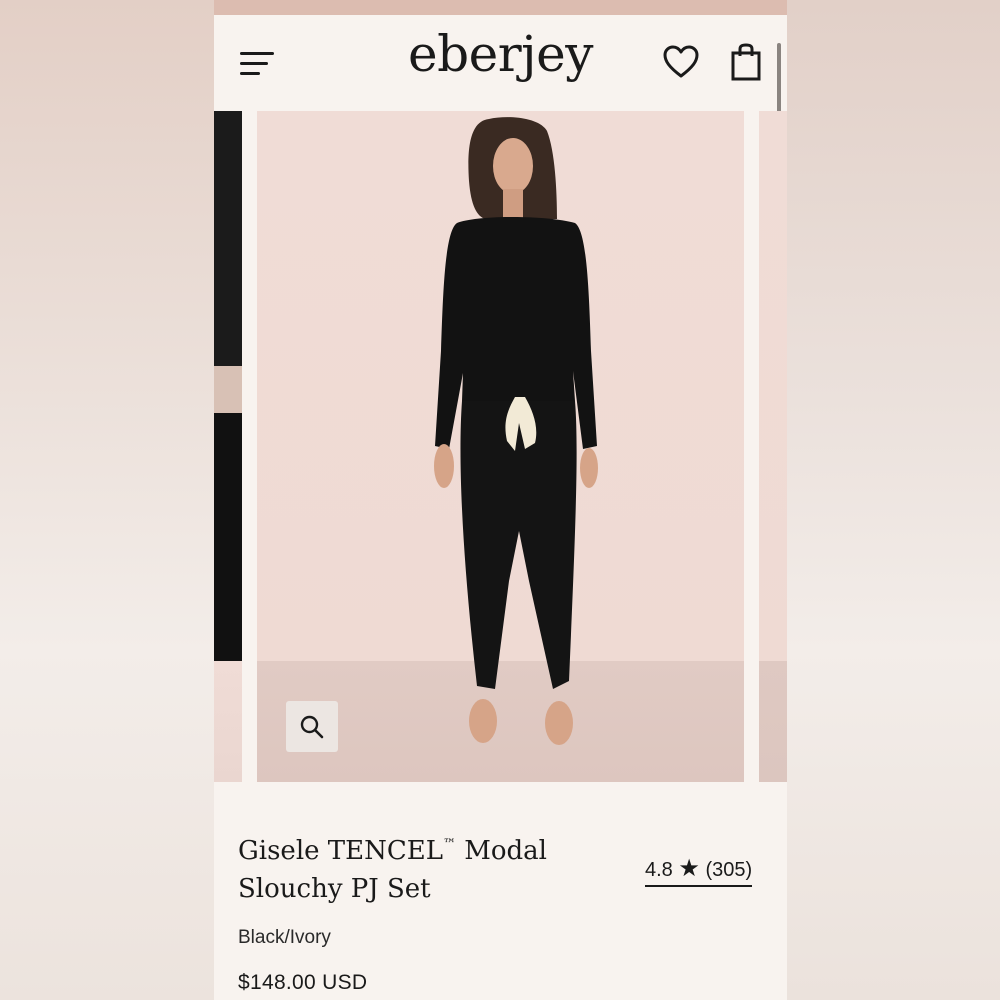 This screenshot has width=1000, height=1000. Describe the element at coordinates (392, 870) in the screenshot. I see `product-title: Gisele TENCEL™ Modal Slouchy PJ Set` at that location.